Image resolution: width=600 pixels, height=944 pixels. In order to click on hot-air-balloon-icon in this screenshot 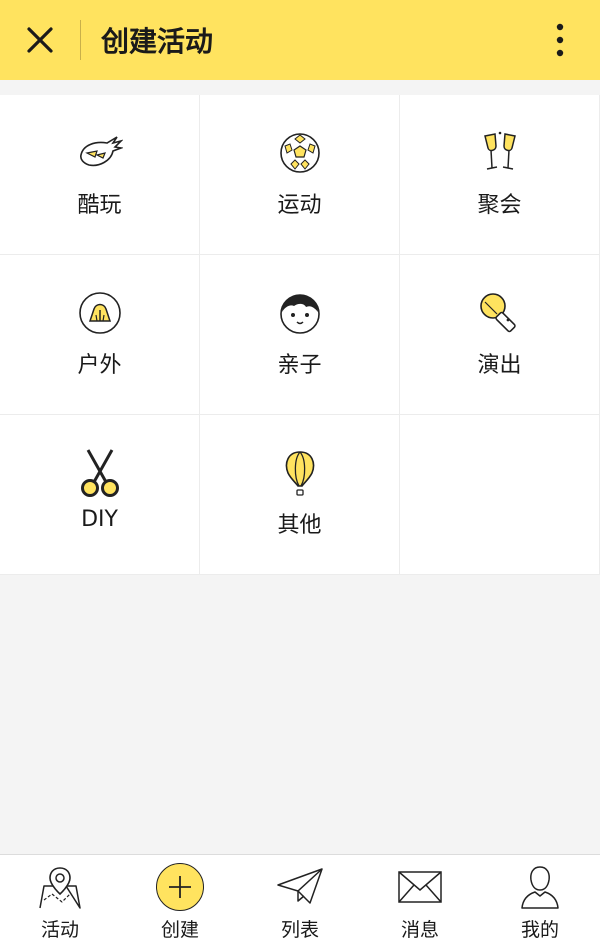, I will do `click(299, 473)`.